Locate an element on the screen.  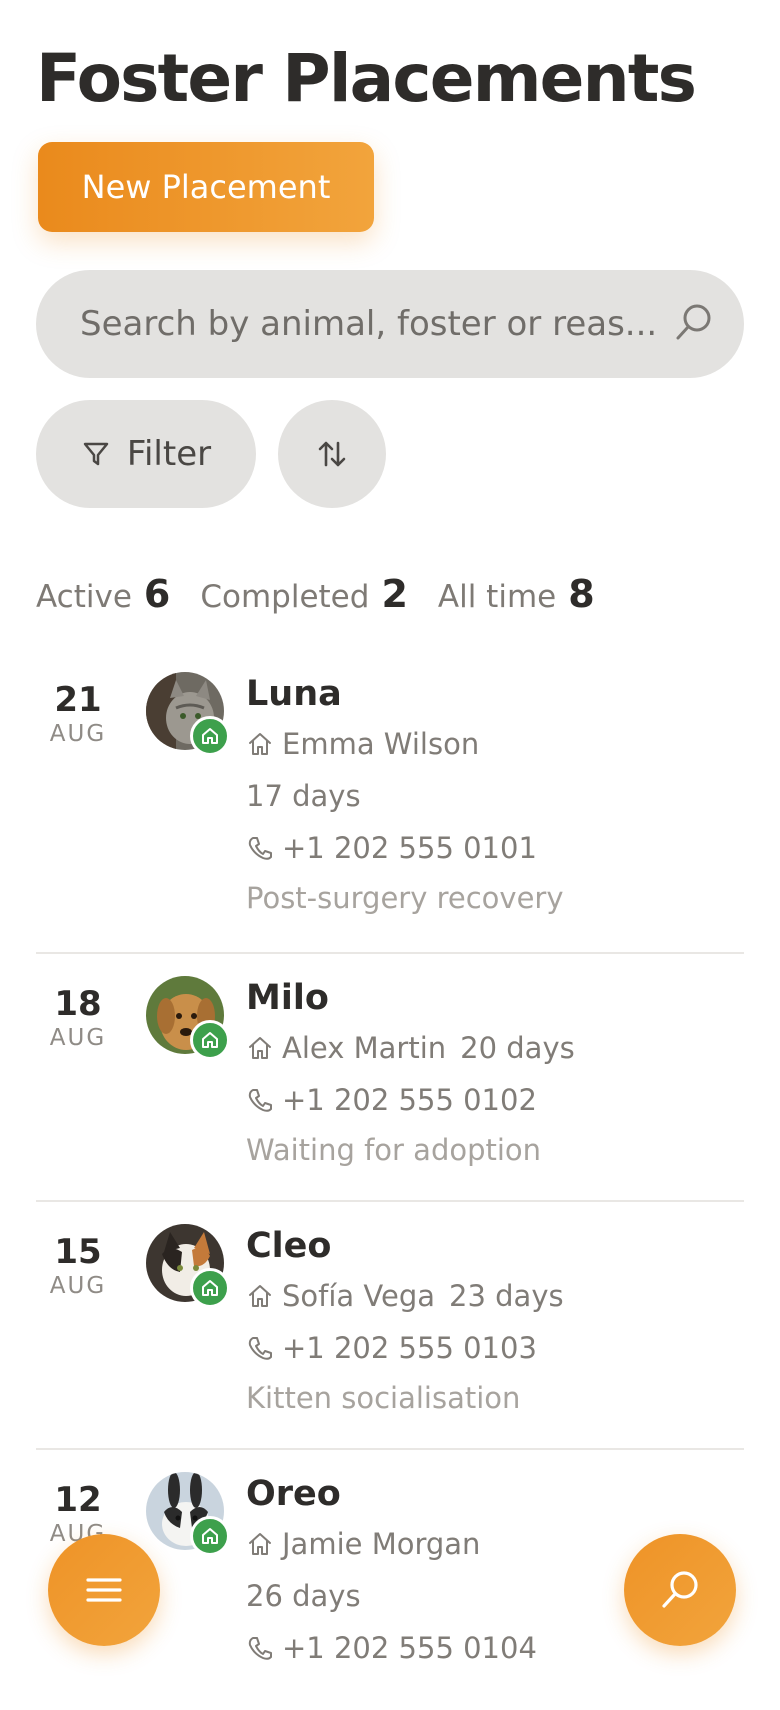
placement-date: 18 AUG is located at coordinates (78, 1018).